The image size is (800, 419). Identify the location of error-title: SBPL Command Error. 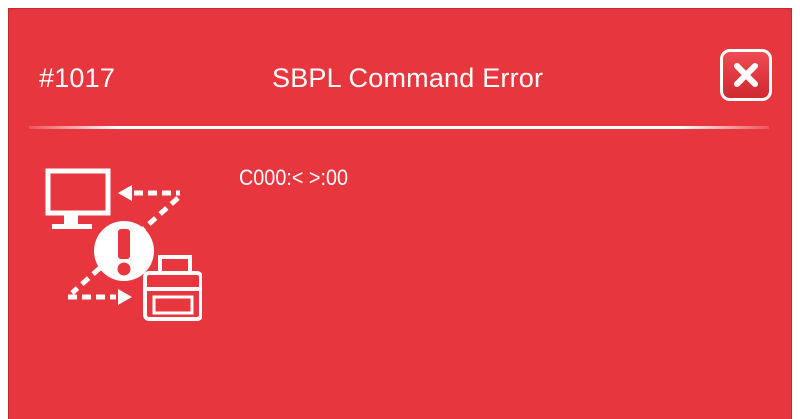
(408, 78).